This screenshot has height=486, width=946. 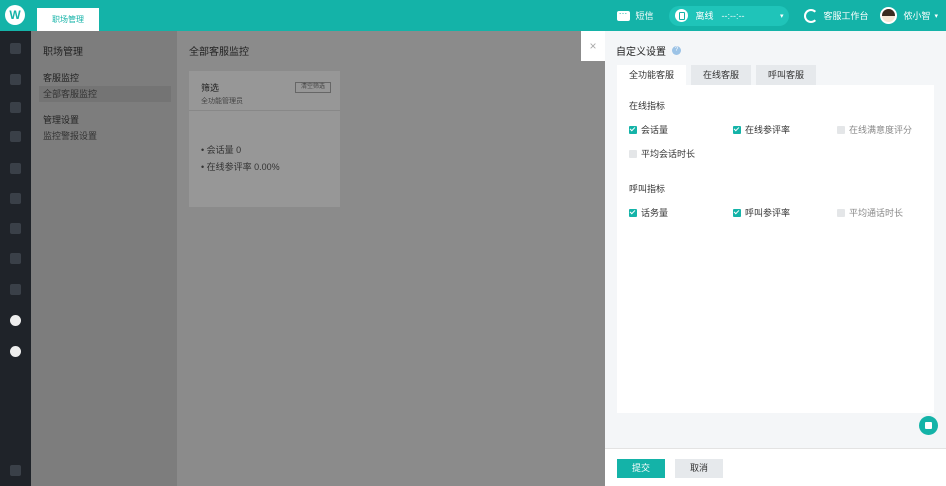 I want to click on filter-subtitle: 全功能管理员, so click(x=222, y=101).